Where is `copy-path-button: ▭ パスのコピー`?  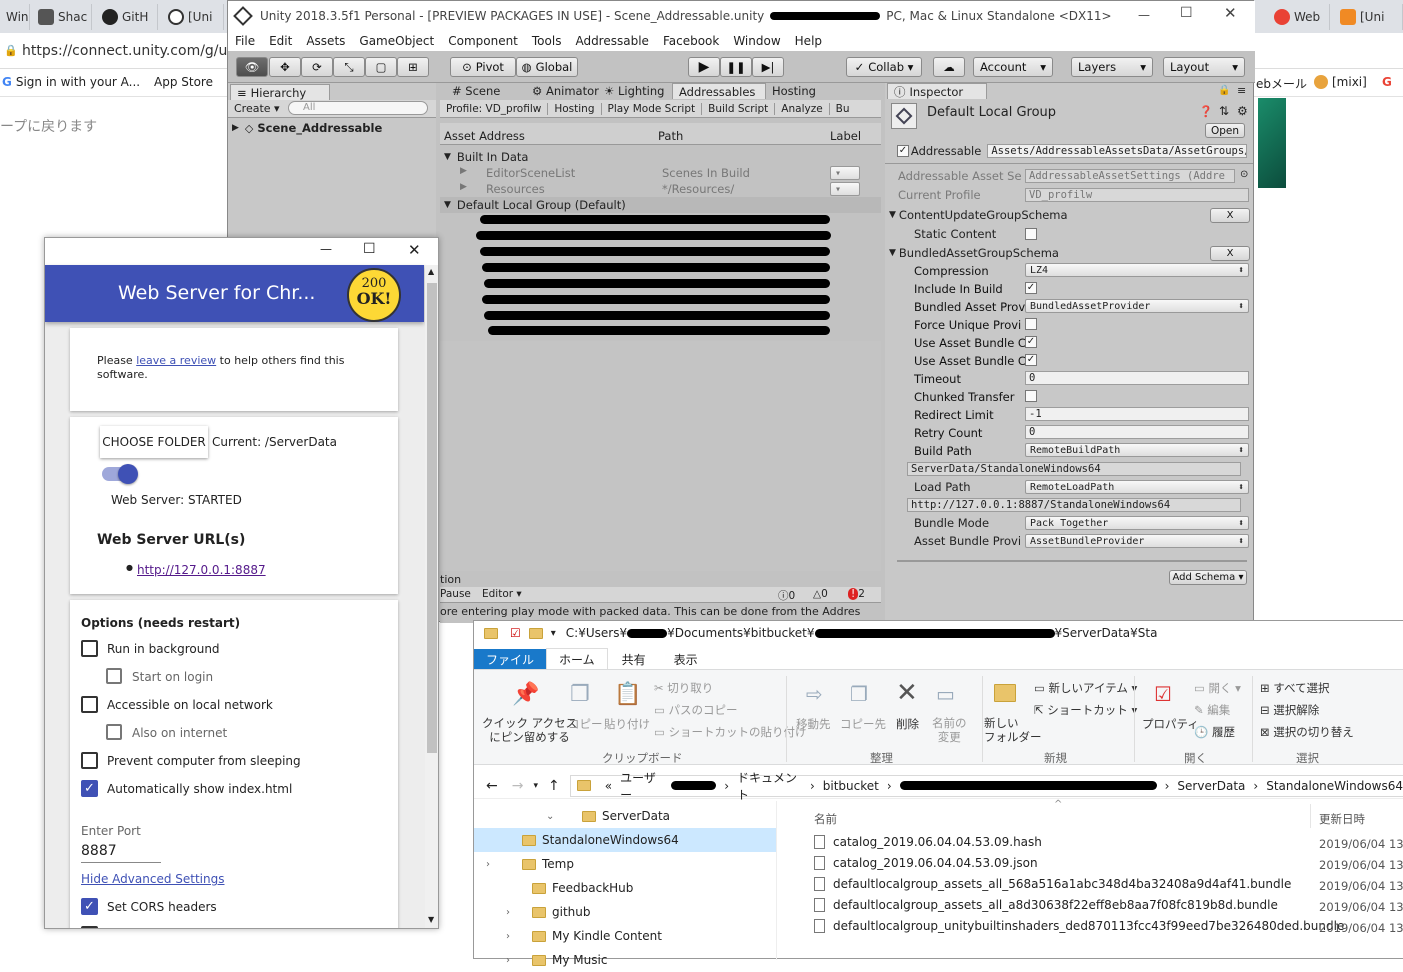
copy-path-button: ▭ パスのコピー is located at coordinates (696, 710).